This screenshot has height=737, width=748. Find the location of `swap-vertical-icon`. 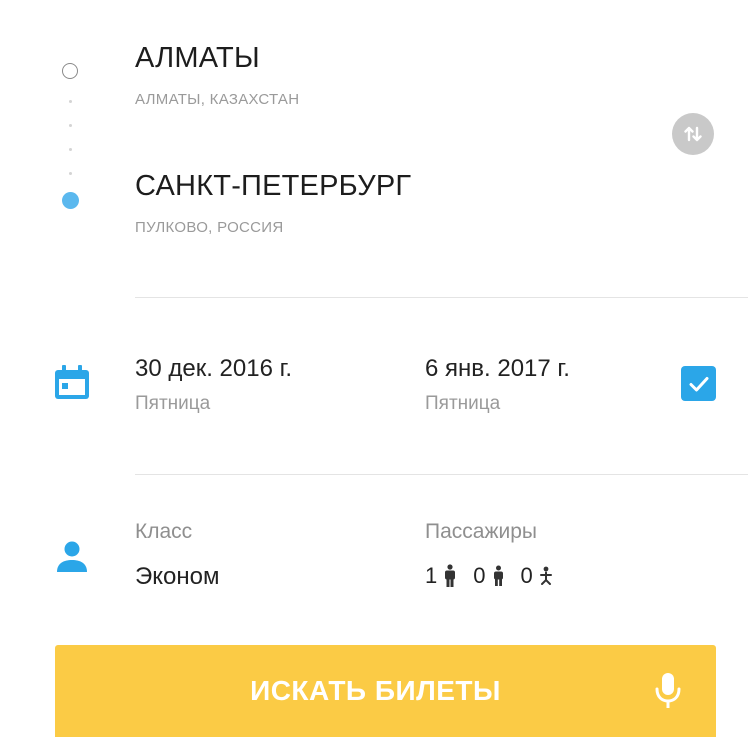

swap-vertical-icon is located at coordinates (693, 134).